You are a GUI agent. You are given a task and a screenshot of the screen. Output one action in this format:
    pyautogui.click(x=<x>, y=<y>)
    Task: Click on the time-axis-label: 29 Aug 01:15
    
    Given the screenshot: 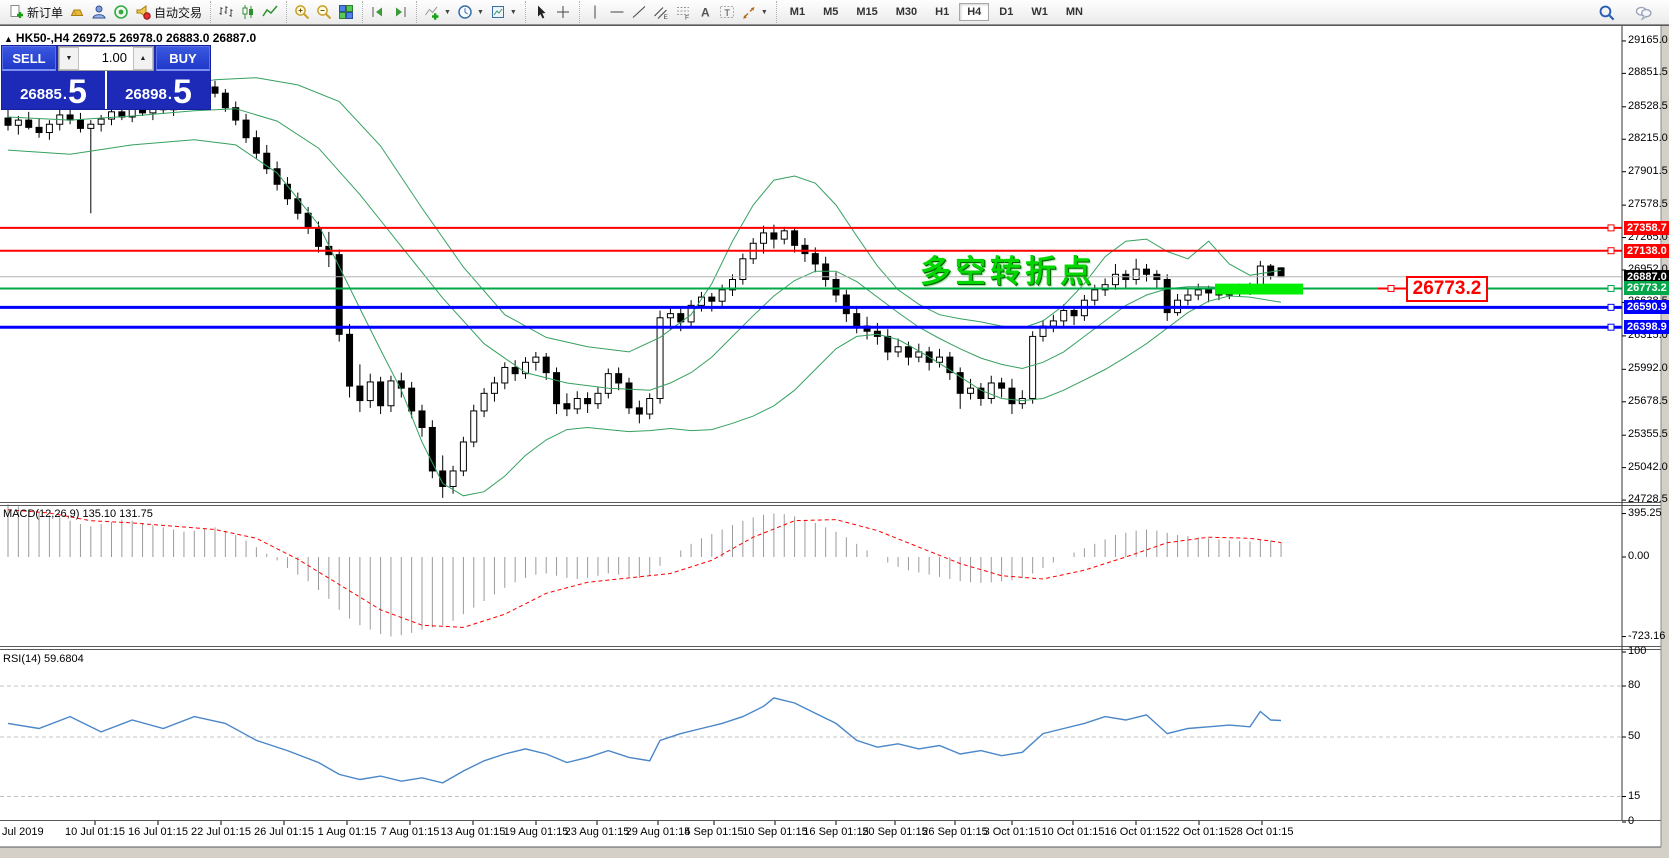 What is the action you would take?
    pyautogui.click(x=658, y=832)
    